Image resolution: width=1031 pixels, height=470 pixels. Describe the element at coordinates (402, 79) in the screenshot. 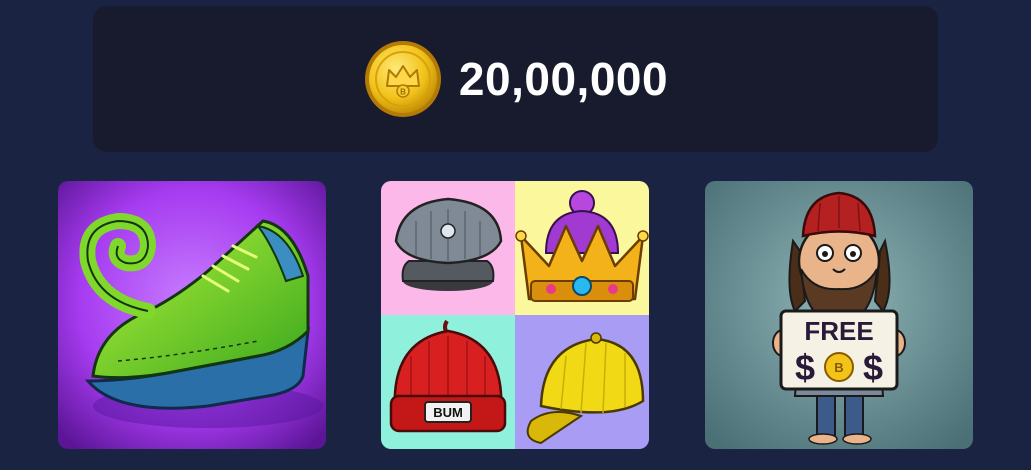

I see `coin-icon: B` at that location.